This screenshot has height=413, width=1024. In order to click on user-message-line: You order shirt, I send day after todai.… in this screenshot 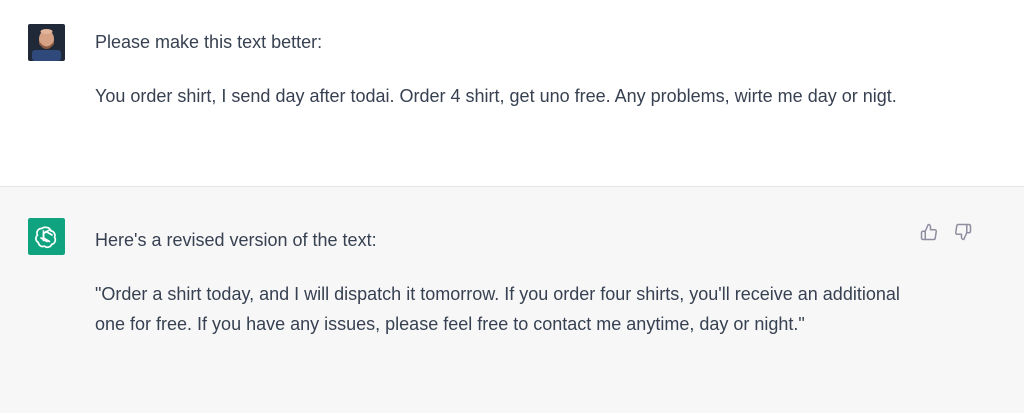, I will do `click(496, 96)`.